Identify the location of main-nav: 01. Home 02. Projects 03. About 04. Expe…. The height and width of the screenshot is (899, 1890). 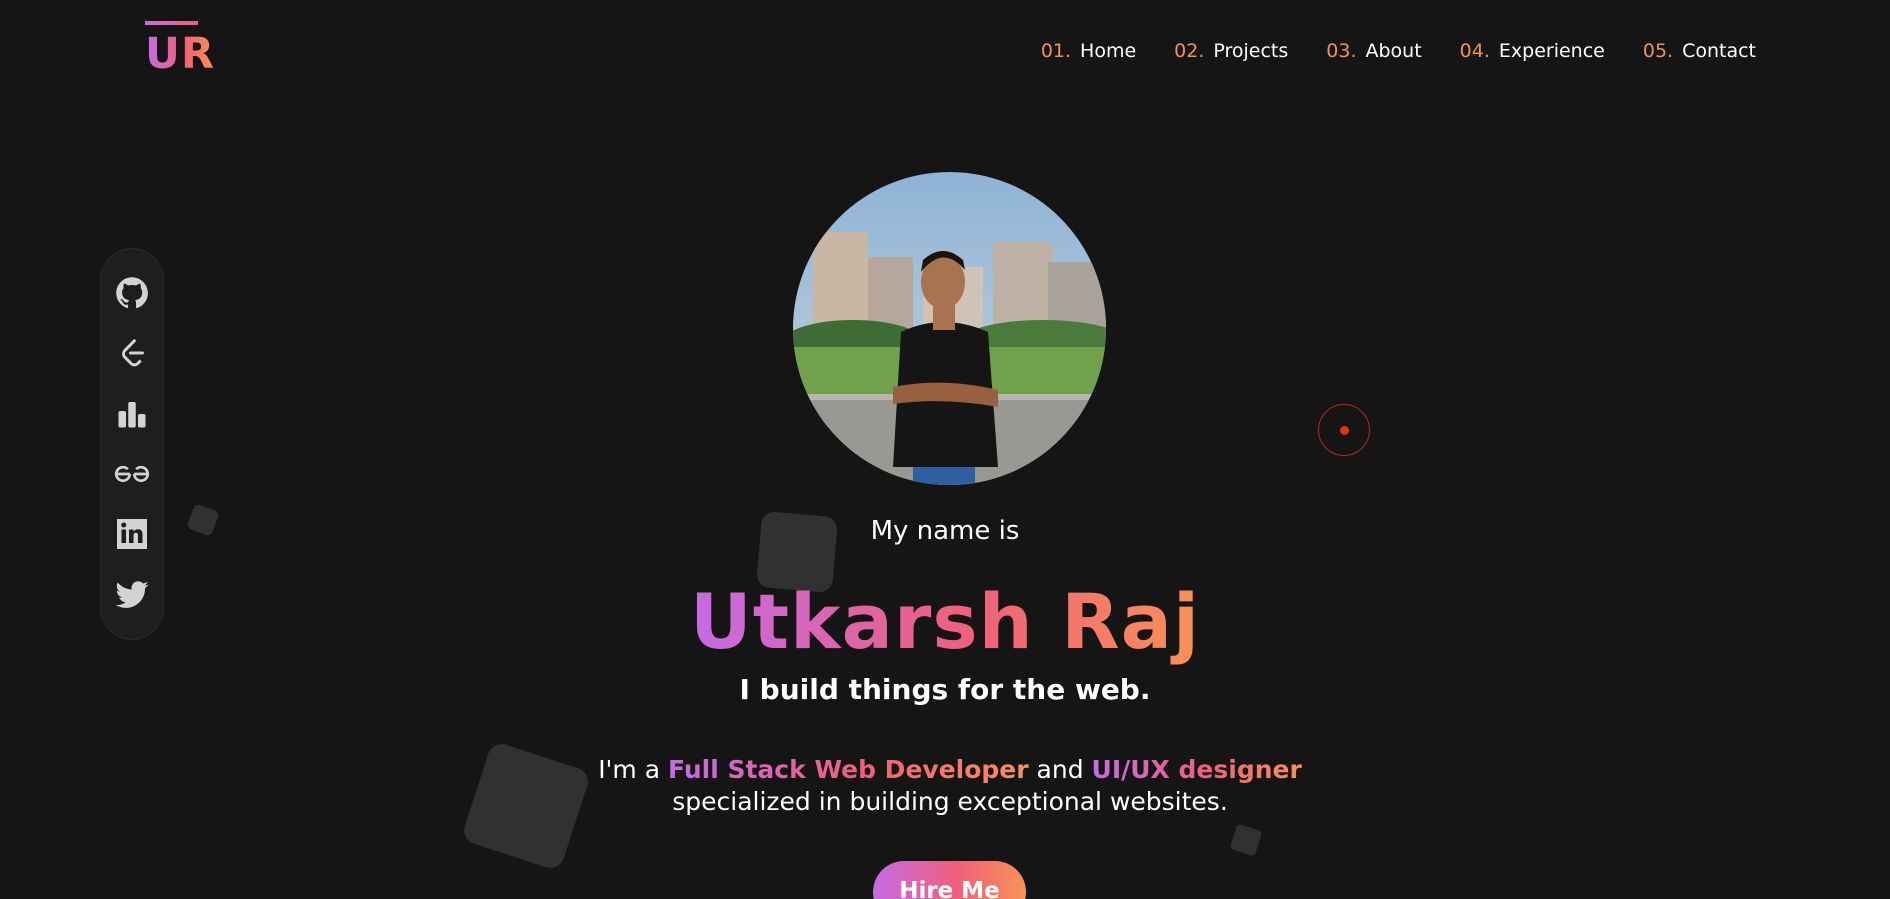
(1398, 51).